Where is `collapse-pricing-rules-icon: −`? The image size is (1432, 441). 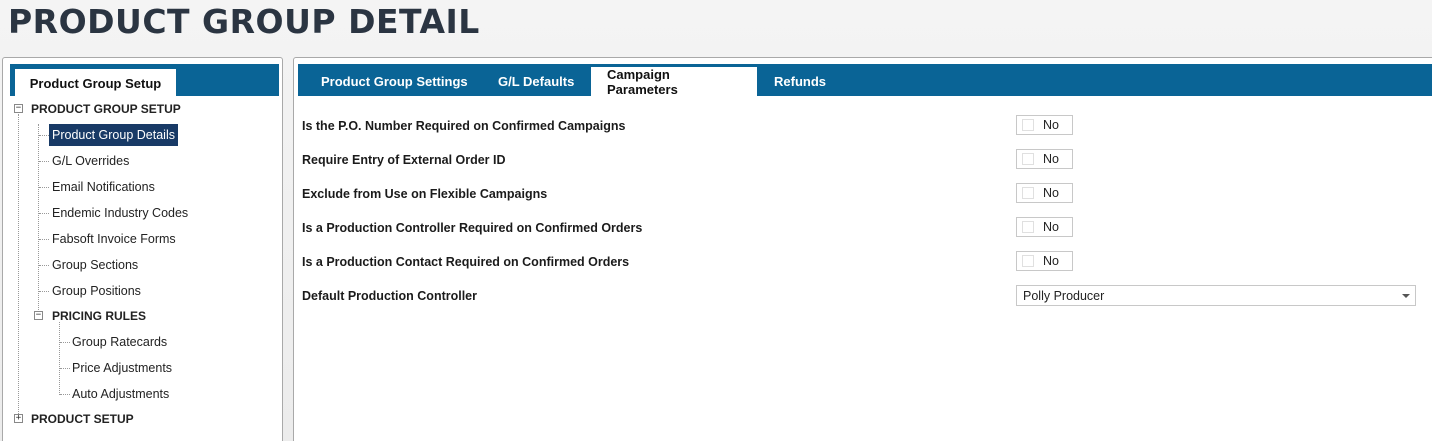
collapse-pricing-rules-icon: − is located at coordinates (38, 315).